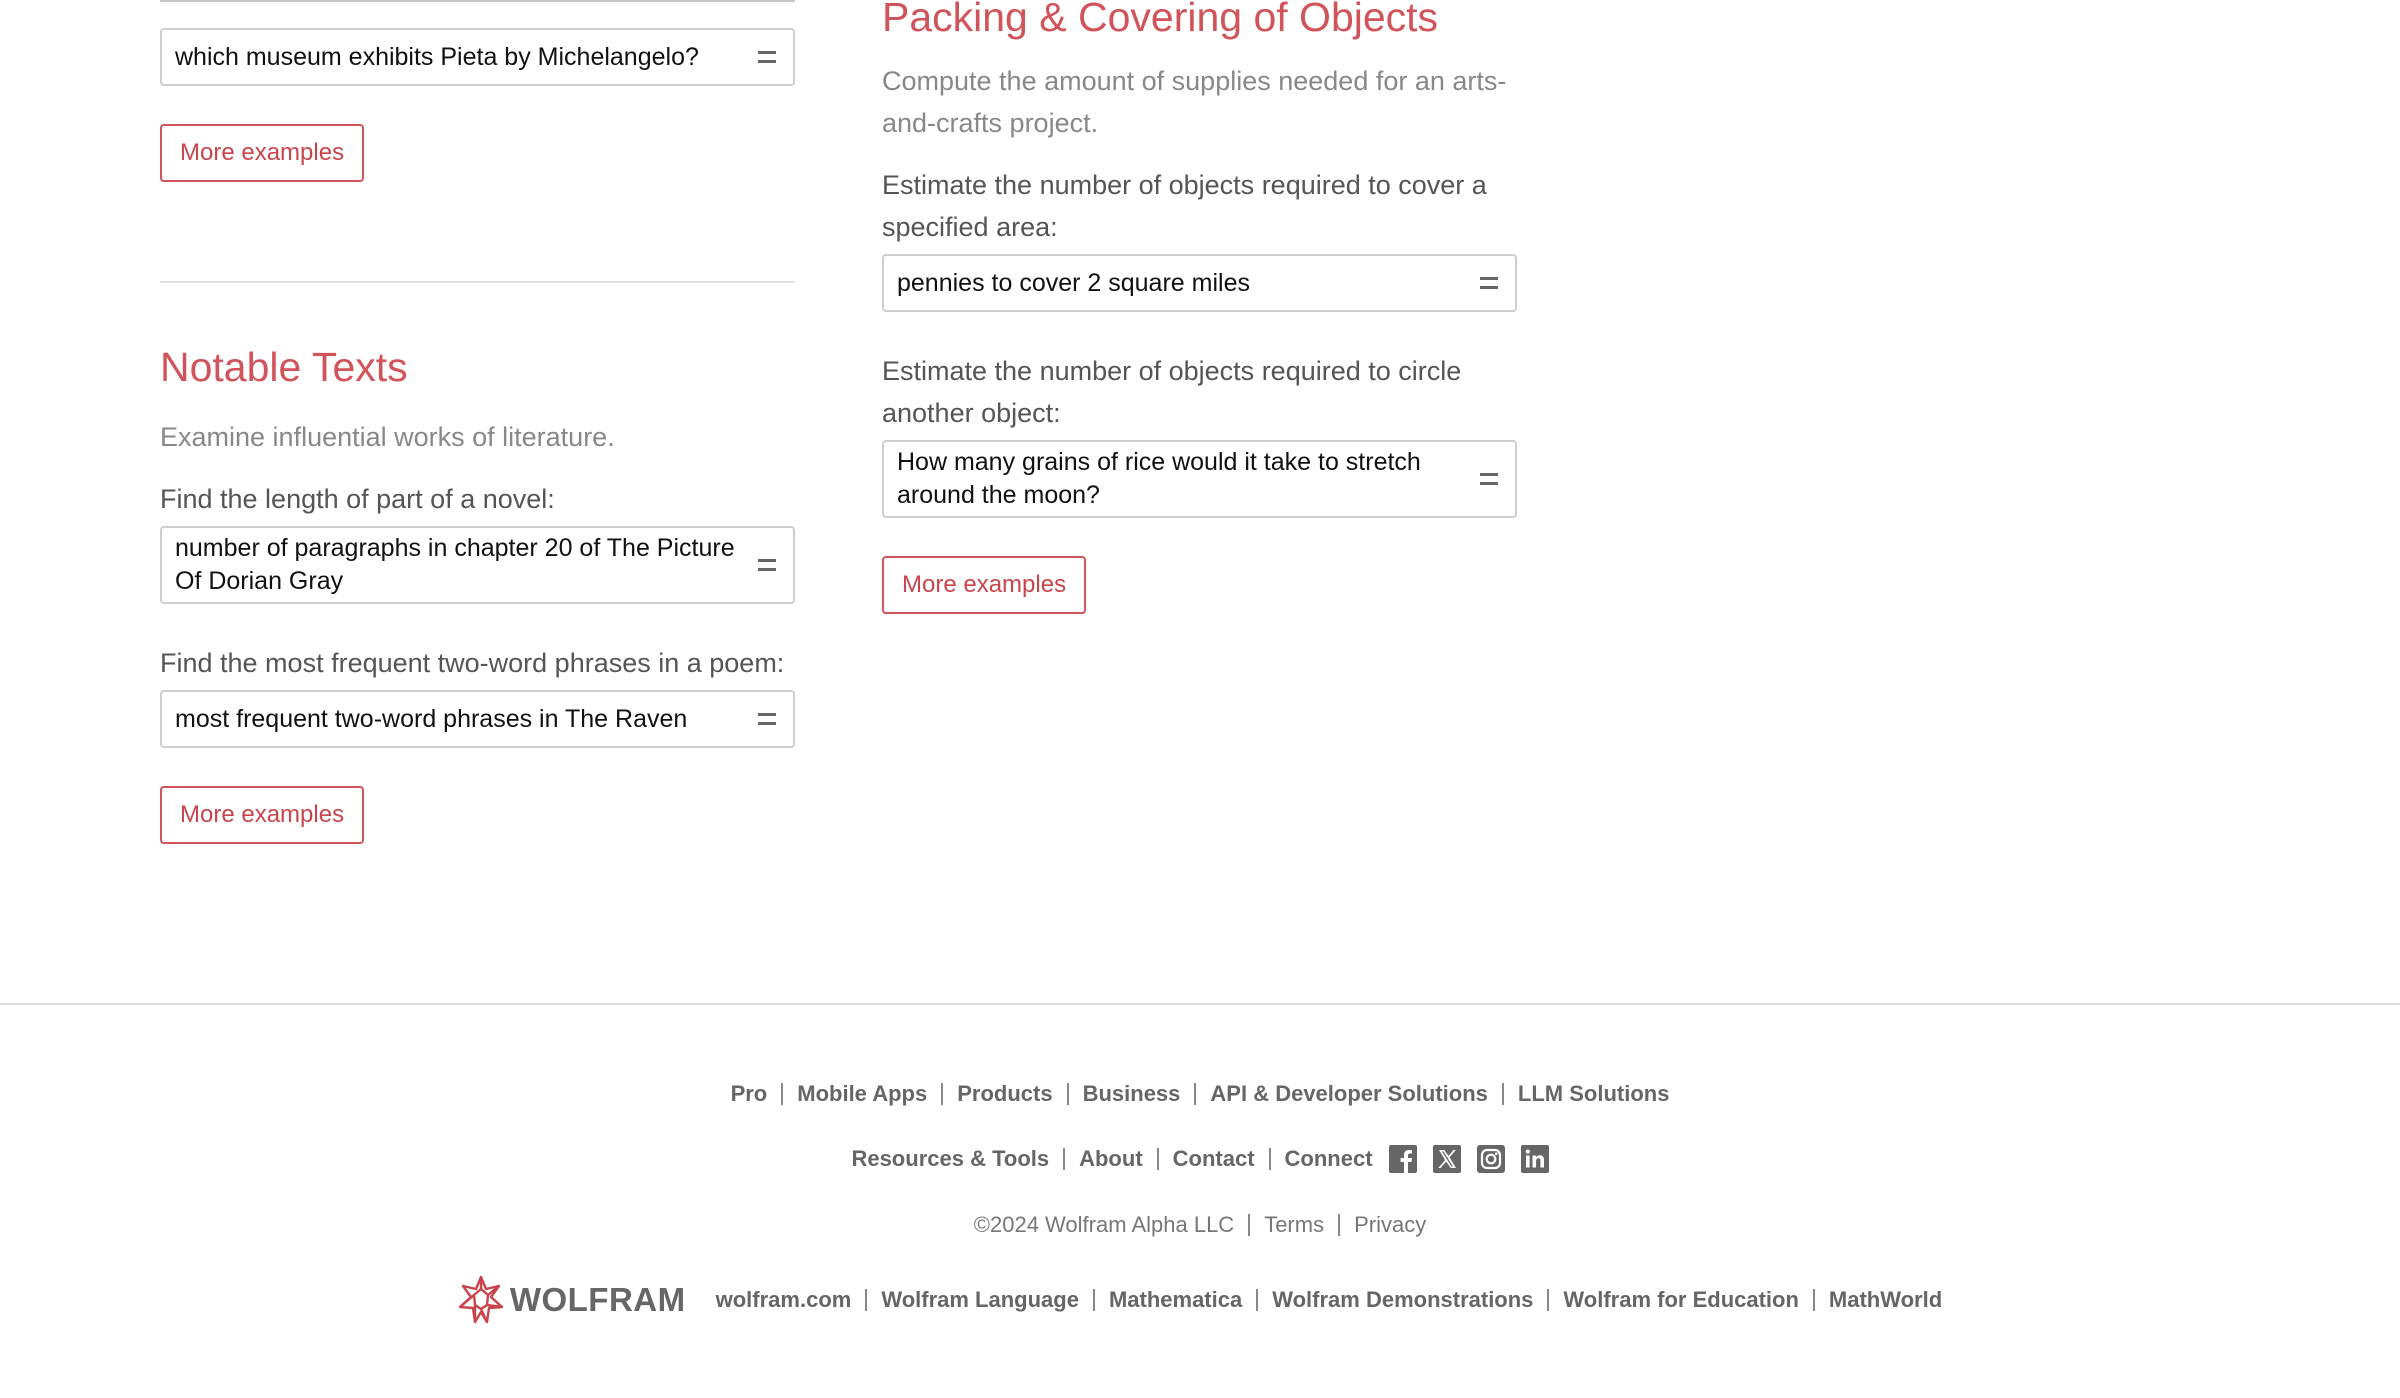 This screenshot has width=2400, height=1398. Describe the element at coordinates (1402, 1159) in the screenshot. I see `facebook-icon` at that location.